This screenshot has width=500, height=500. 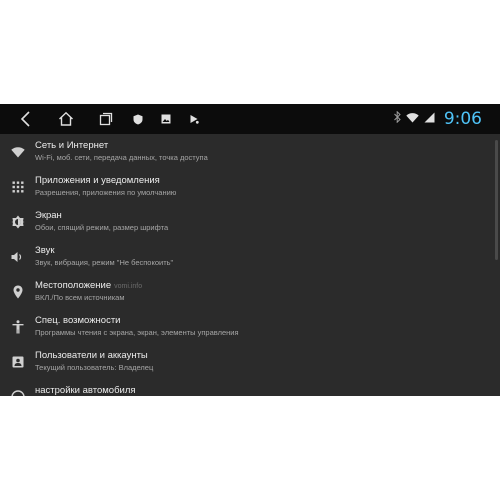 I want to click on settings-item-title: Приложения и уведомления, so click(x=97, y=180).